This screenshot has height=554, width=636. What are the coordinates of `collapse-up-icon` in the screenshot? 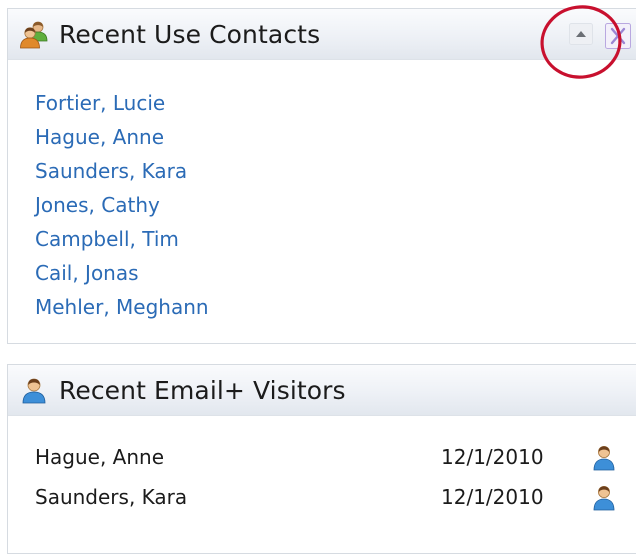 It's located at (581, 34).